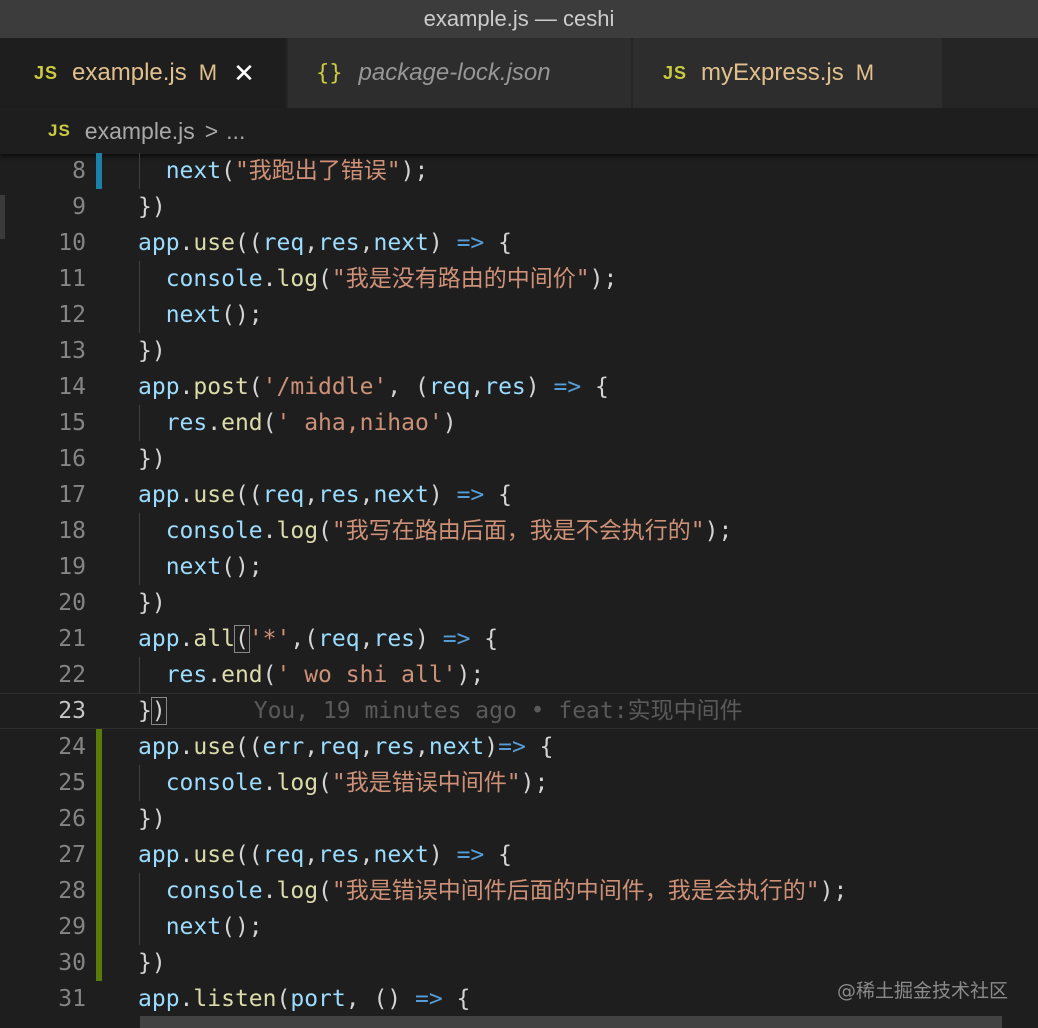 This screenshot has width=1038, height=1028. Describe the element at coordinates (519, 19) in the screenshot. I see `window-title: example.js — ceshi` at that location.